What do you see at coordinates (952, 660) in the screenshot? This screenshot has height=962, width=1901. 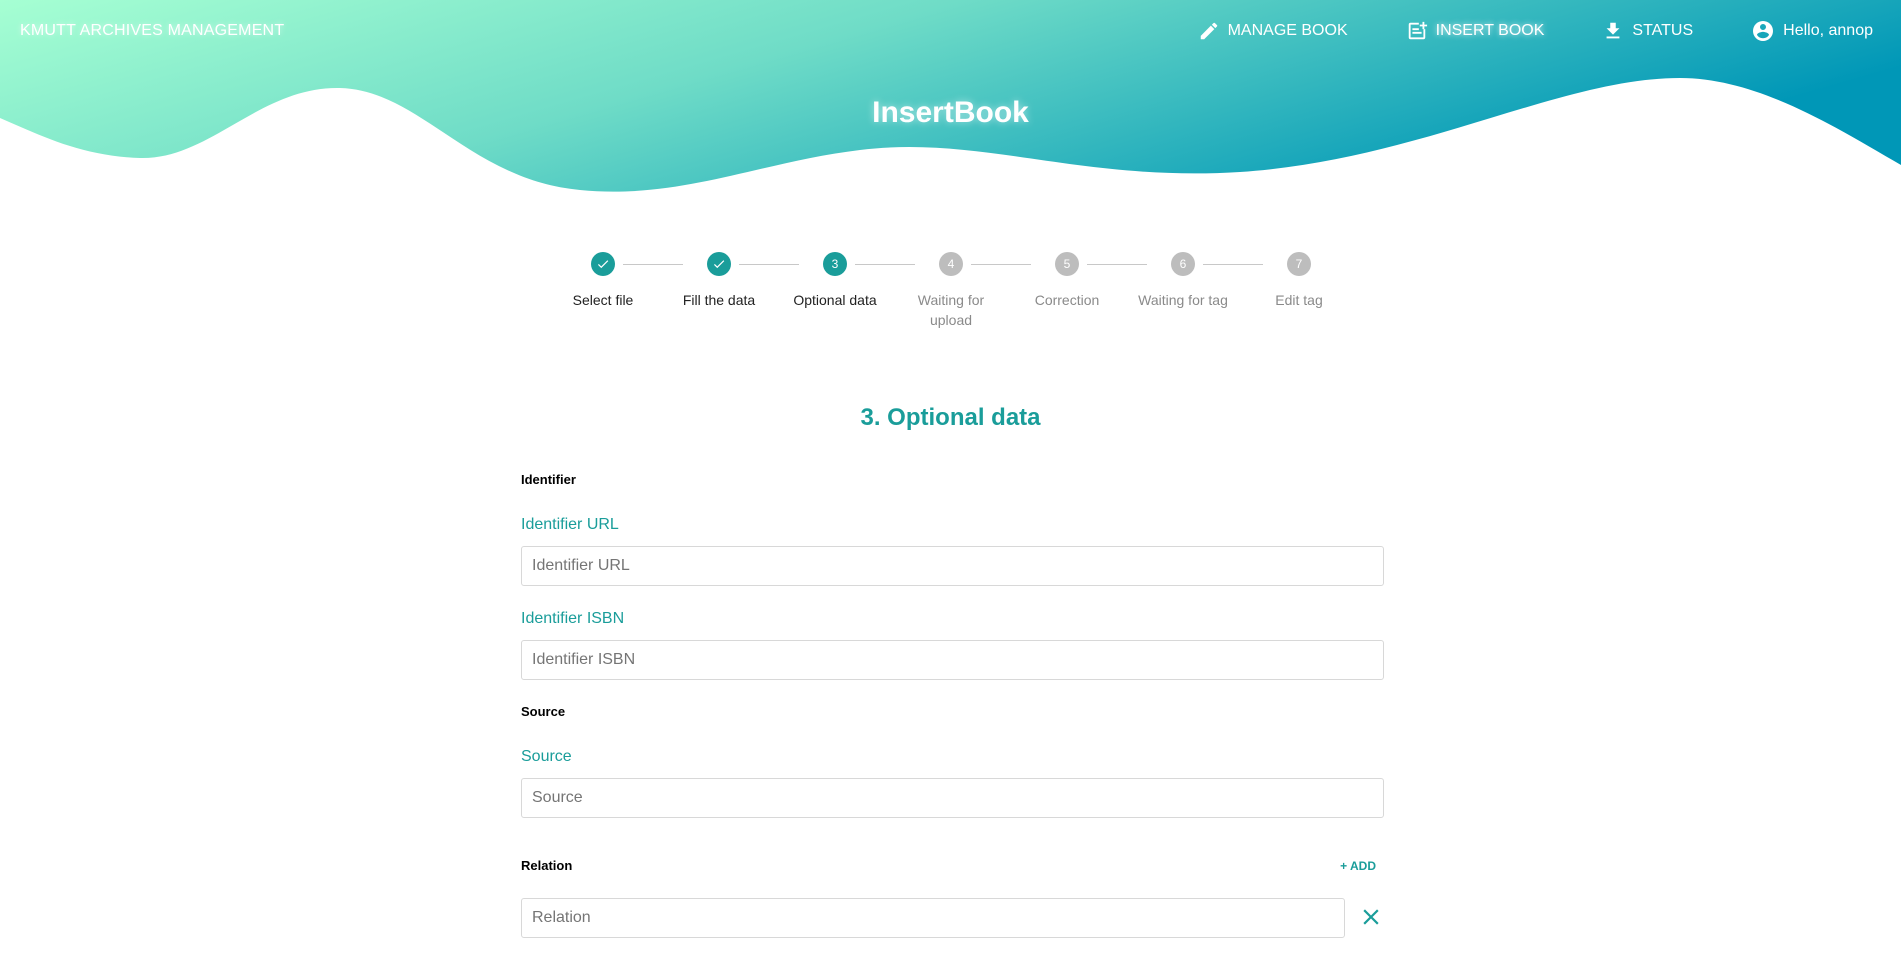 I see `identifier-isbn-input` at bounding box center [952, 660].